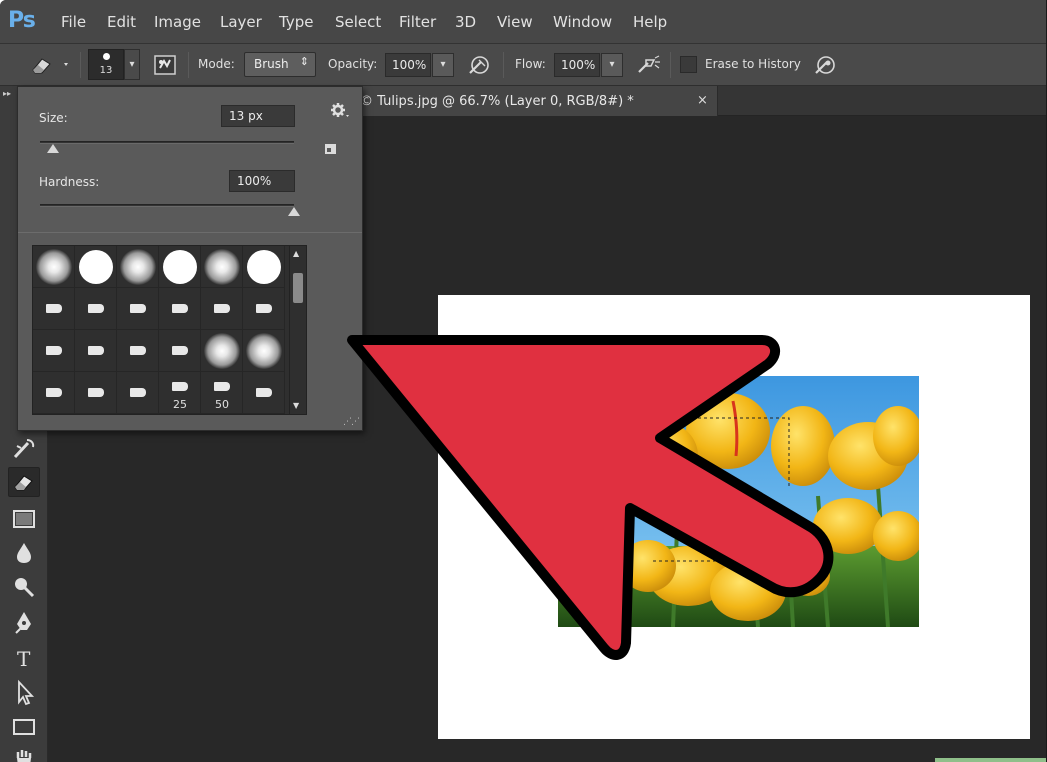 The width and height of the screenshot is (1047, 762). I want to click on hard-round-brush-icon, so click(180, 267).